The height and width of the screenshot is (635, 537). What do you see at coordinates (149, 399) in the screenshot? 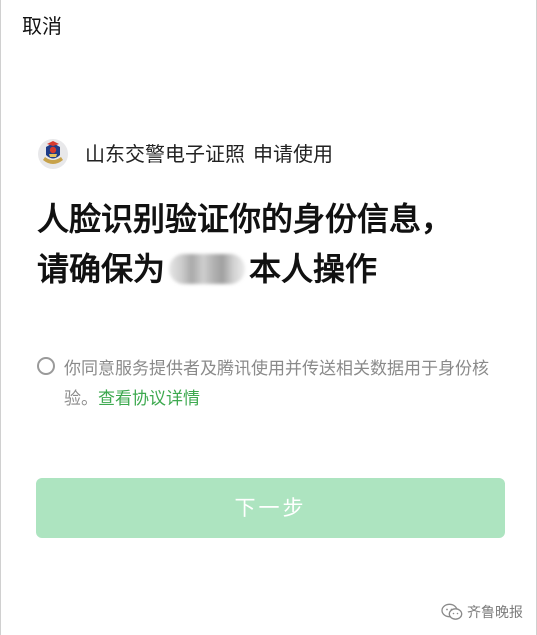
I see `view-agreement-link: 查看协议详情` at bounding box center [149, 399].